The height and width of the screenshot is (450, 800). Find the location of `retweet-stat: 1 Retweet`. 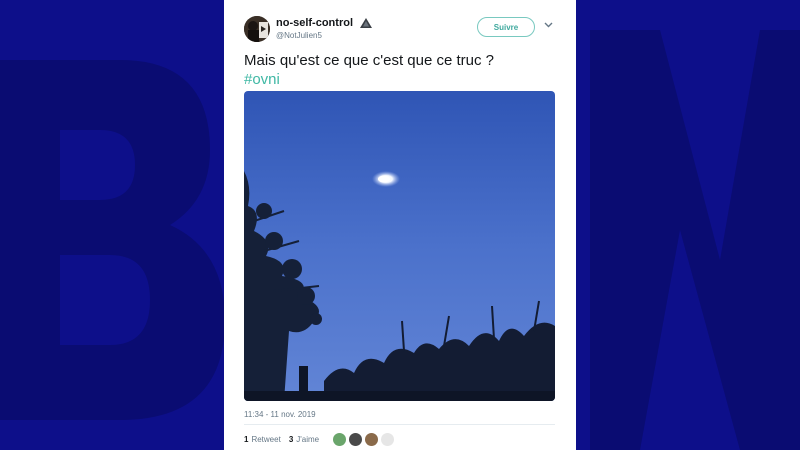

retweet-stat: 1 Retweet is located at coordinates (262, 439).